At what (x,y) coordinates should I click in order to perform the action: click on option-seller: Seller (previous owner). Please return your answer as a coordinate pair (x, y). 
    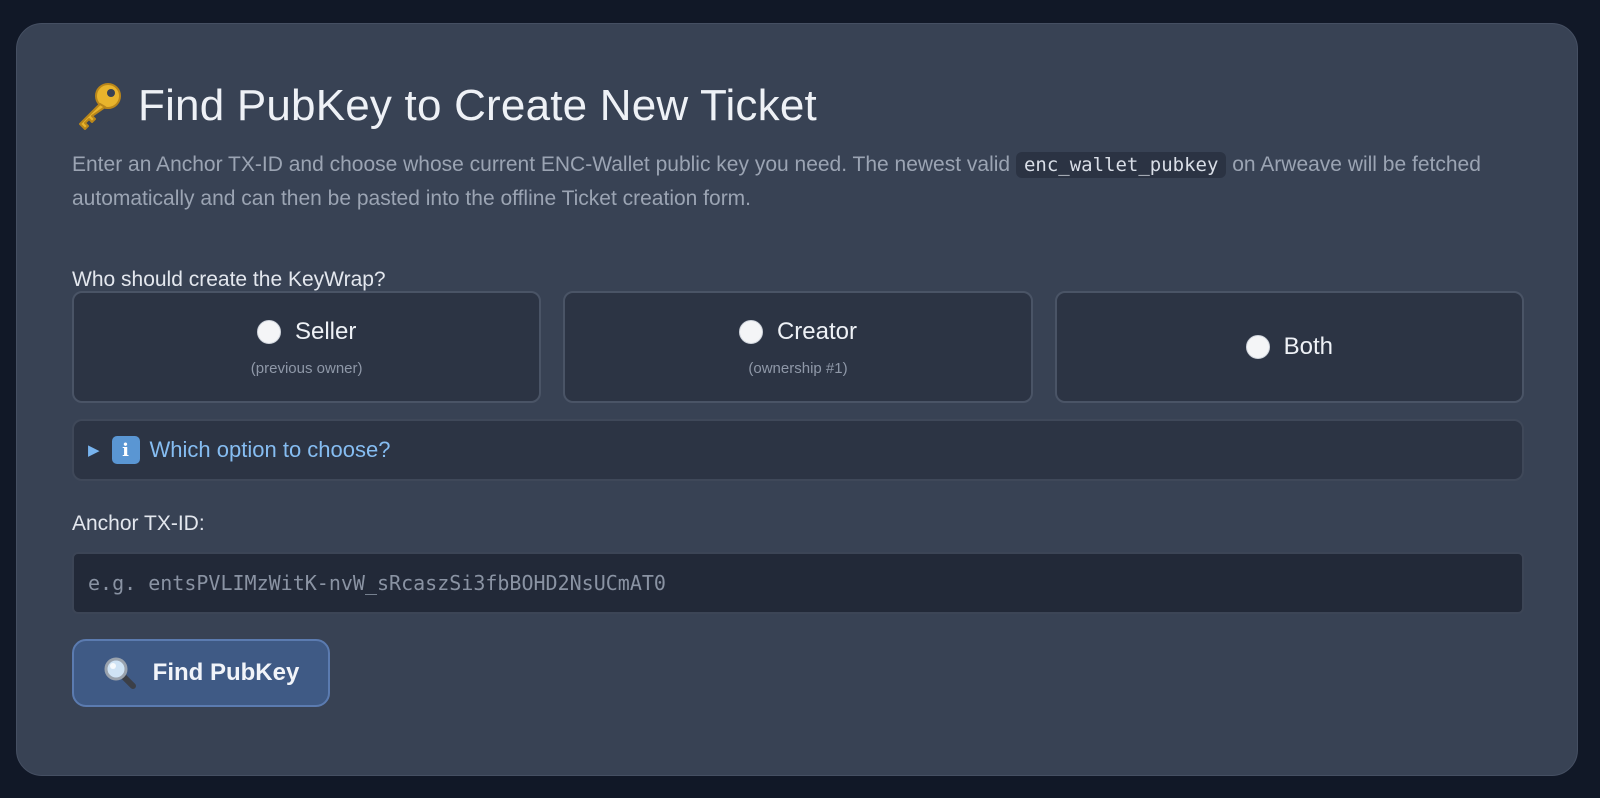
    Looking at the image, I should click on (307, 347).